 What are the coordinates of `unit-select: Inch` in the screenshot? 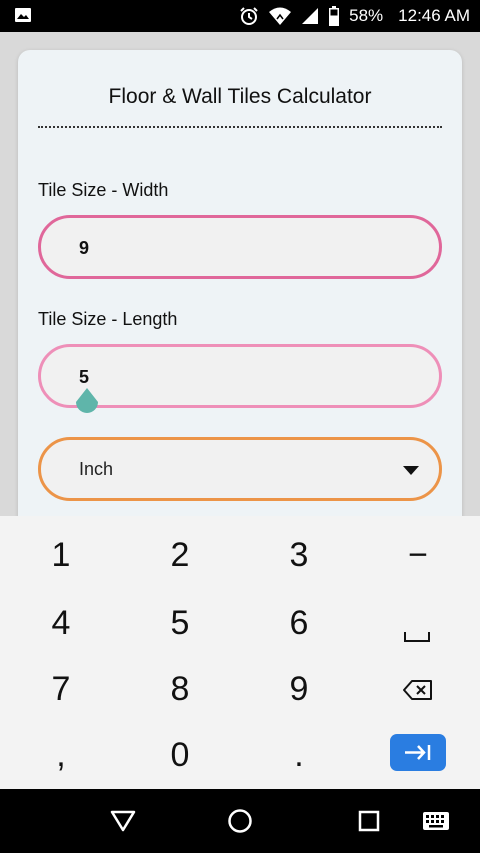 It's located at (240, 469).